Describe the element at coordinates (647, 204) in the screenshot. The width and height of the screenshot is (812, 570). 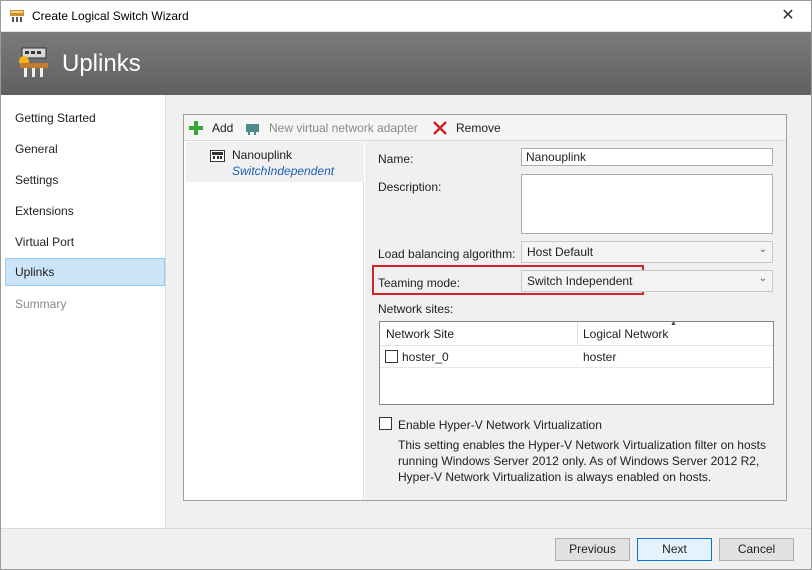
I see `description-field` at that location.